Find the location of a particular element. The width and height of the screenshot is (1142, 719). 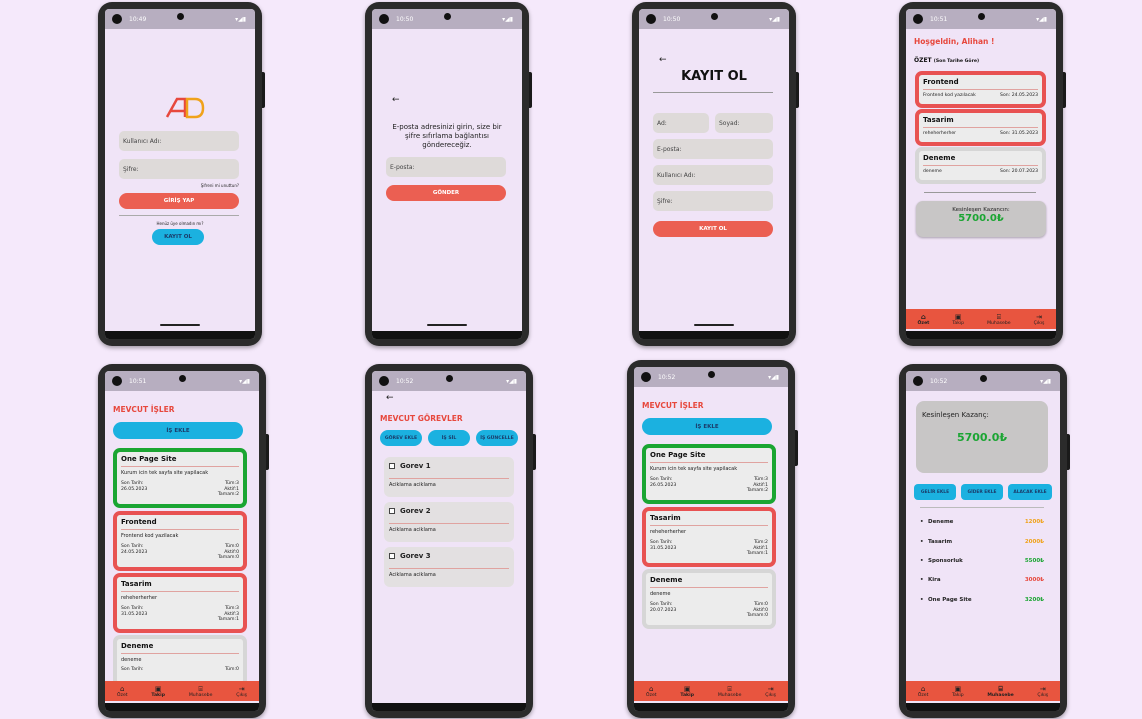

signal-icons: ▾◢▮ is located at coordinates (1045, 381).